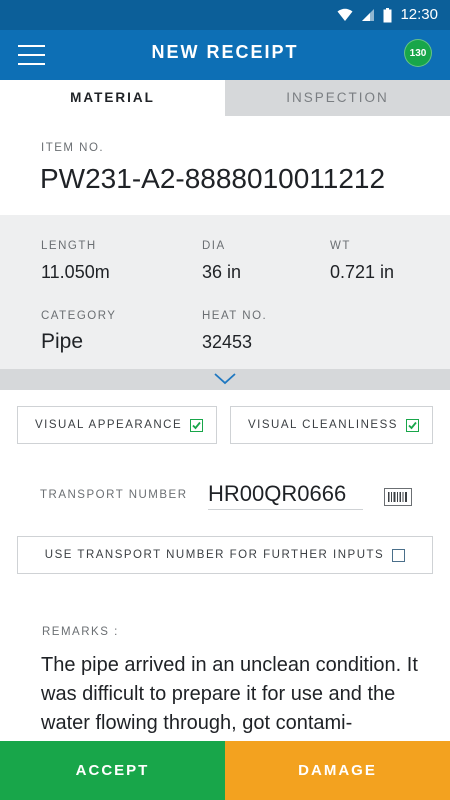  What do you see at coordinates (214, 246) in the screenshot?
I see `dia-label: DIA` at bounding box center [214, 246].